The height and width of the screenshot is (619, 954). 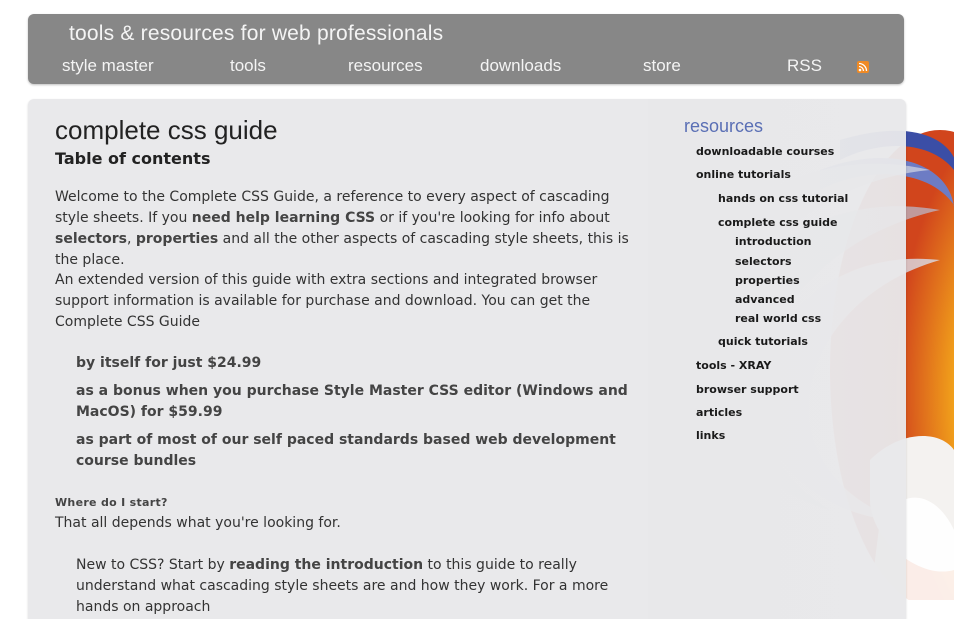 What do you see at coordinates (131, 239) in the screenshot?
I see `intro-text: ,` at bounding box center [131, 239].